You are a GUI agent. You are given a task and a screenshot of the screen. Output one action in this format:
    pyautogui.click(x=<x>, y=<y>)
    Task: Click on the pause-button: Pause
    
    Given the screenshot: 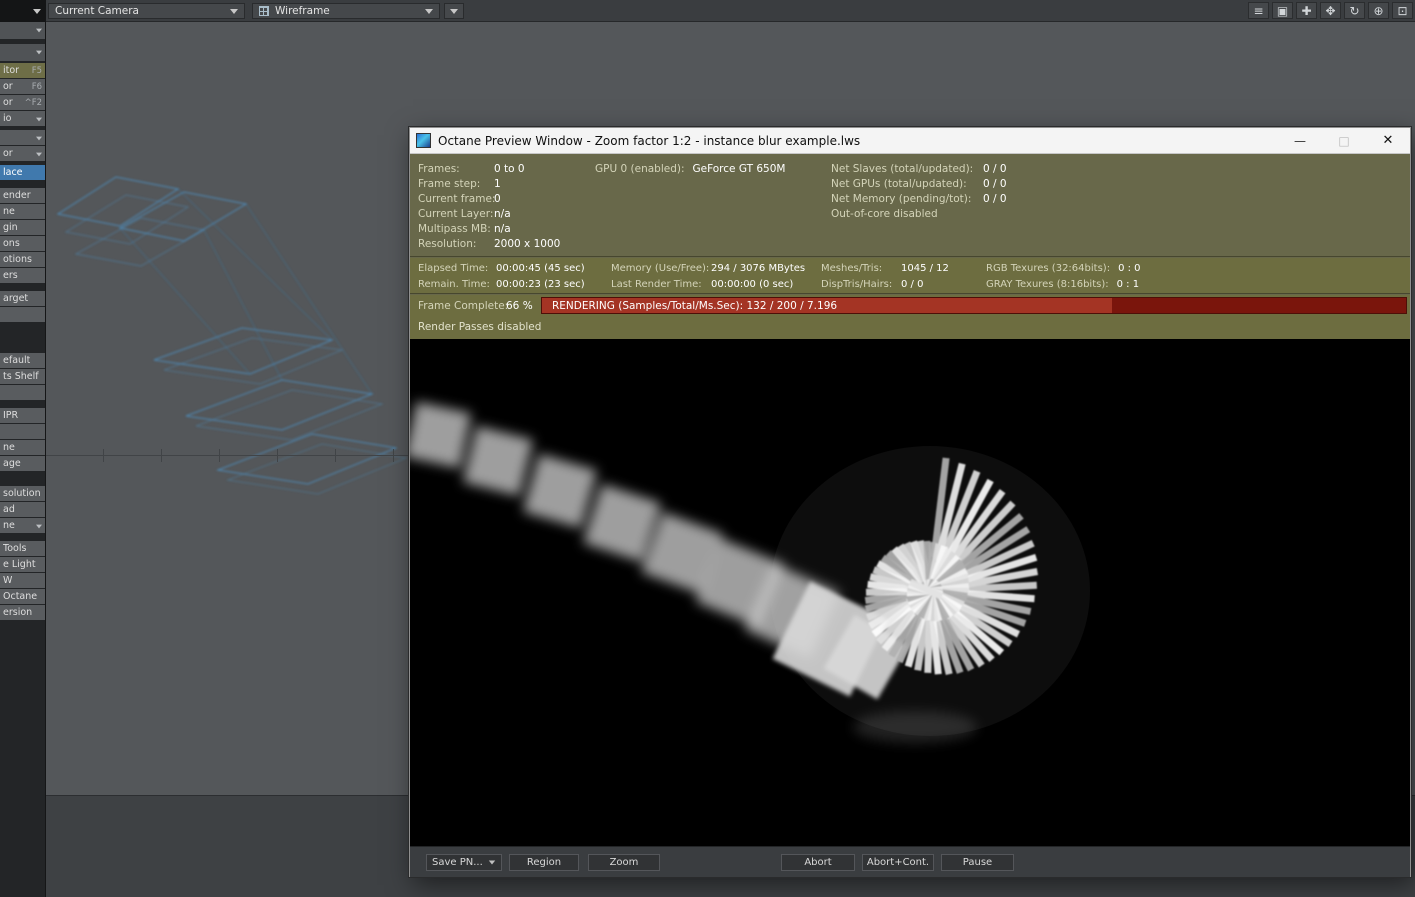 What is the action you would take?
    pyautogui.click(x=977, y=862)
    